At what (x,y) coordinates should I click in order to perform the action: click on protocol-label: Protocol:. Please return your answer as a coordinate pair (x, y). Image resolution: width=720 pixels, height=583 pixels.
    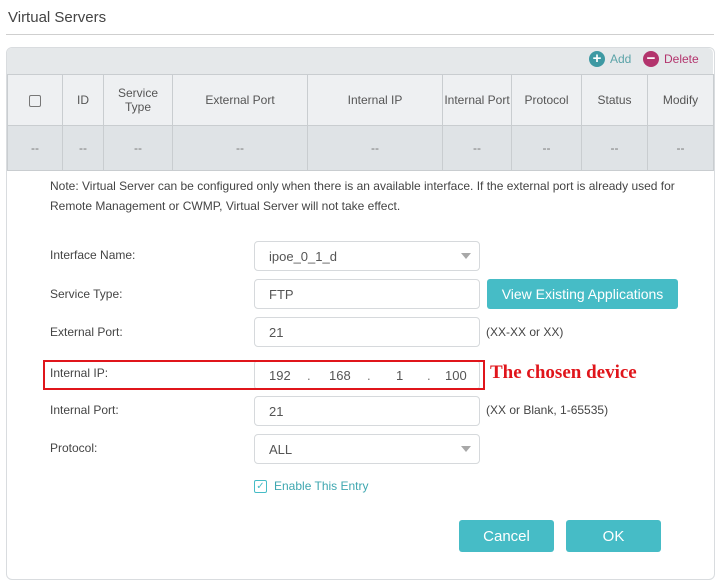
    Looking at the image, I should click on (74, 448).